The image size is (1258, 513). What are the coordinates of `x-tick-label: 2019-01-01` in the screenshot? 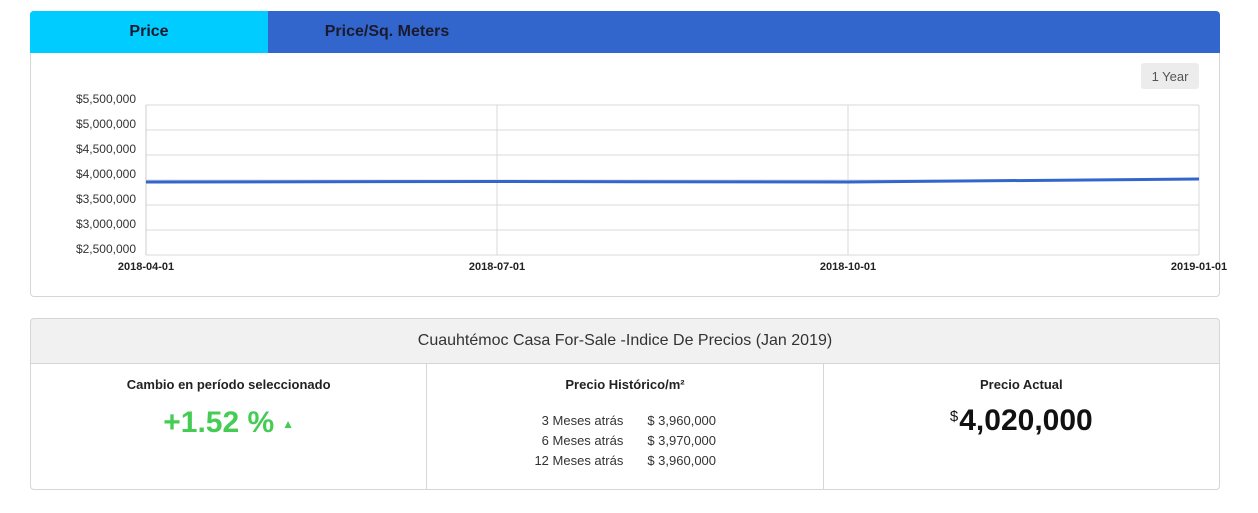 It's located at (1199, 267).